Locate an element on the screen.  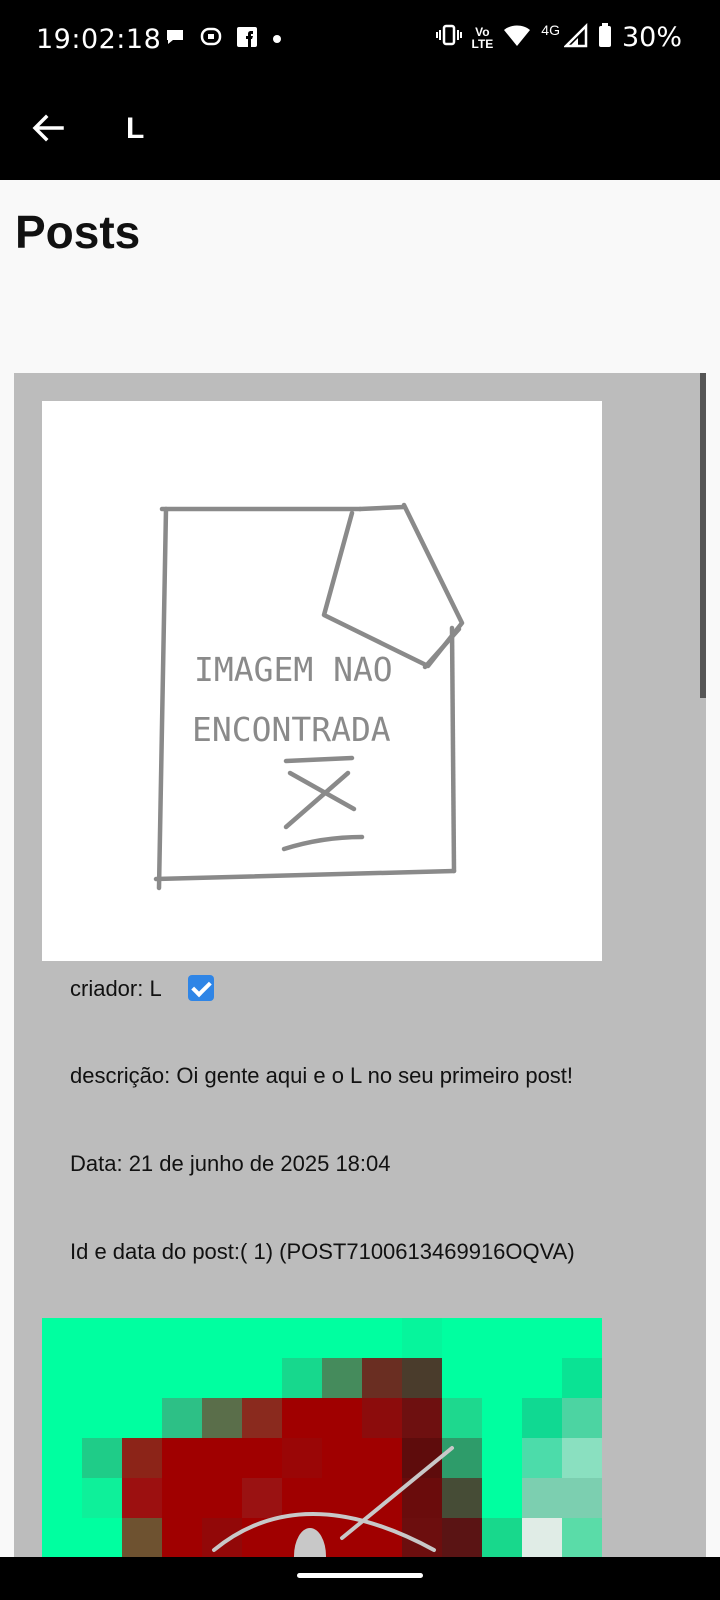
dot-icon is located at coordinates (277, 39).